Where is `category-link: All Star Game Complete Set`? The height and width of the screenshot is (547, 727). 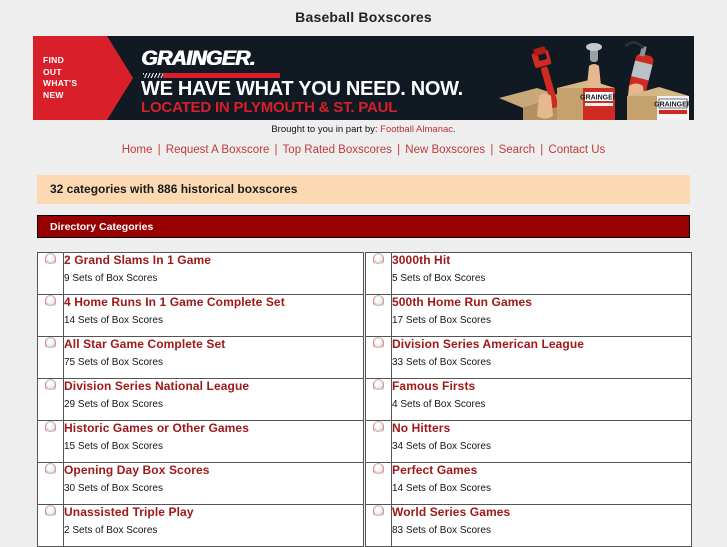
category-link: All Star Game Complete Set is located at coordinates (213, 344).